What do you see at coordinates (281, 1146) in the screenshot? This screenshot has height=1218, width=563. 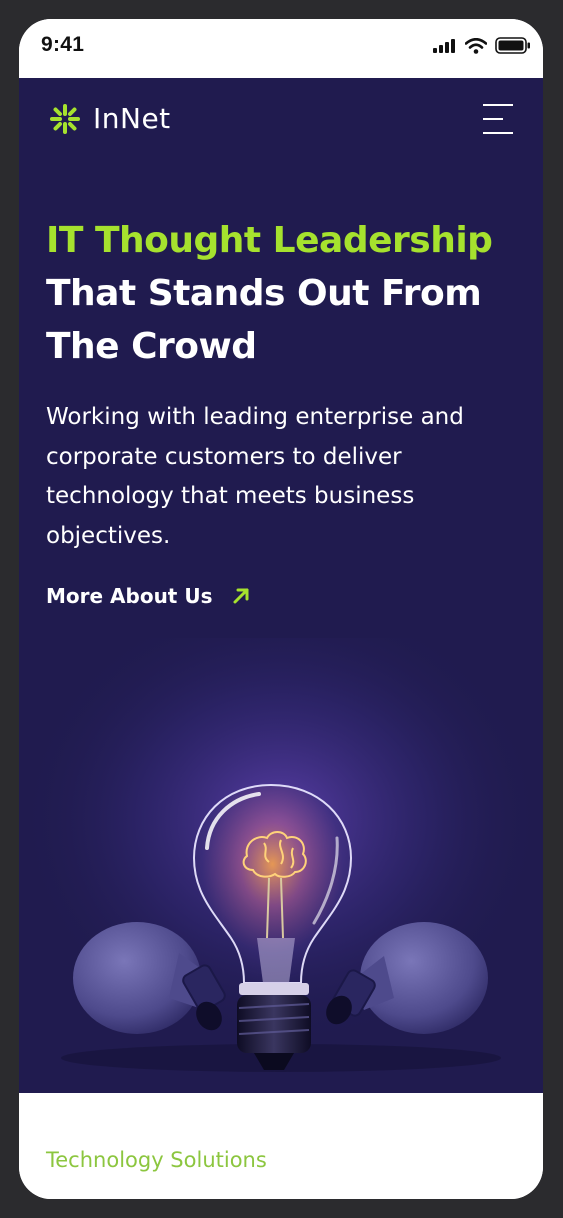 I see `technology-solutions-section: Technology Solutions` at bounding box center [281, 1146].